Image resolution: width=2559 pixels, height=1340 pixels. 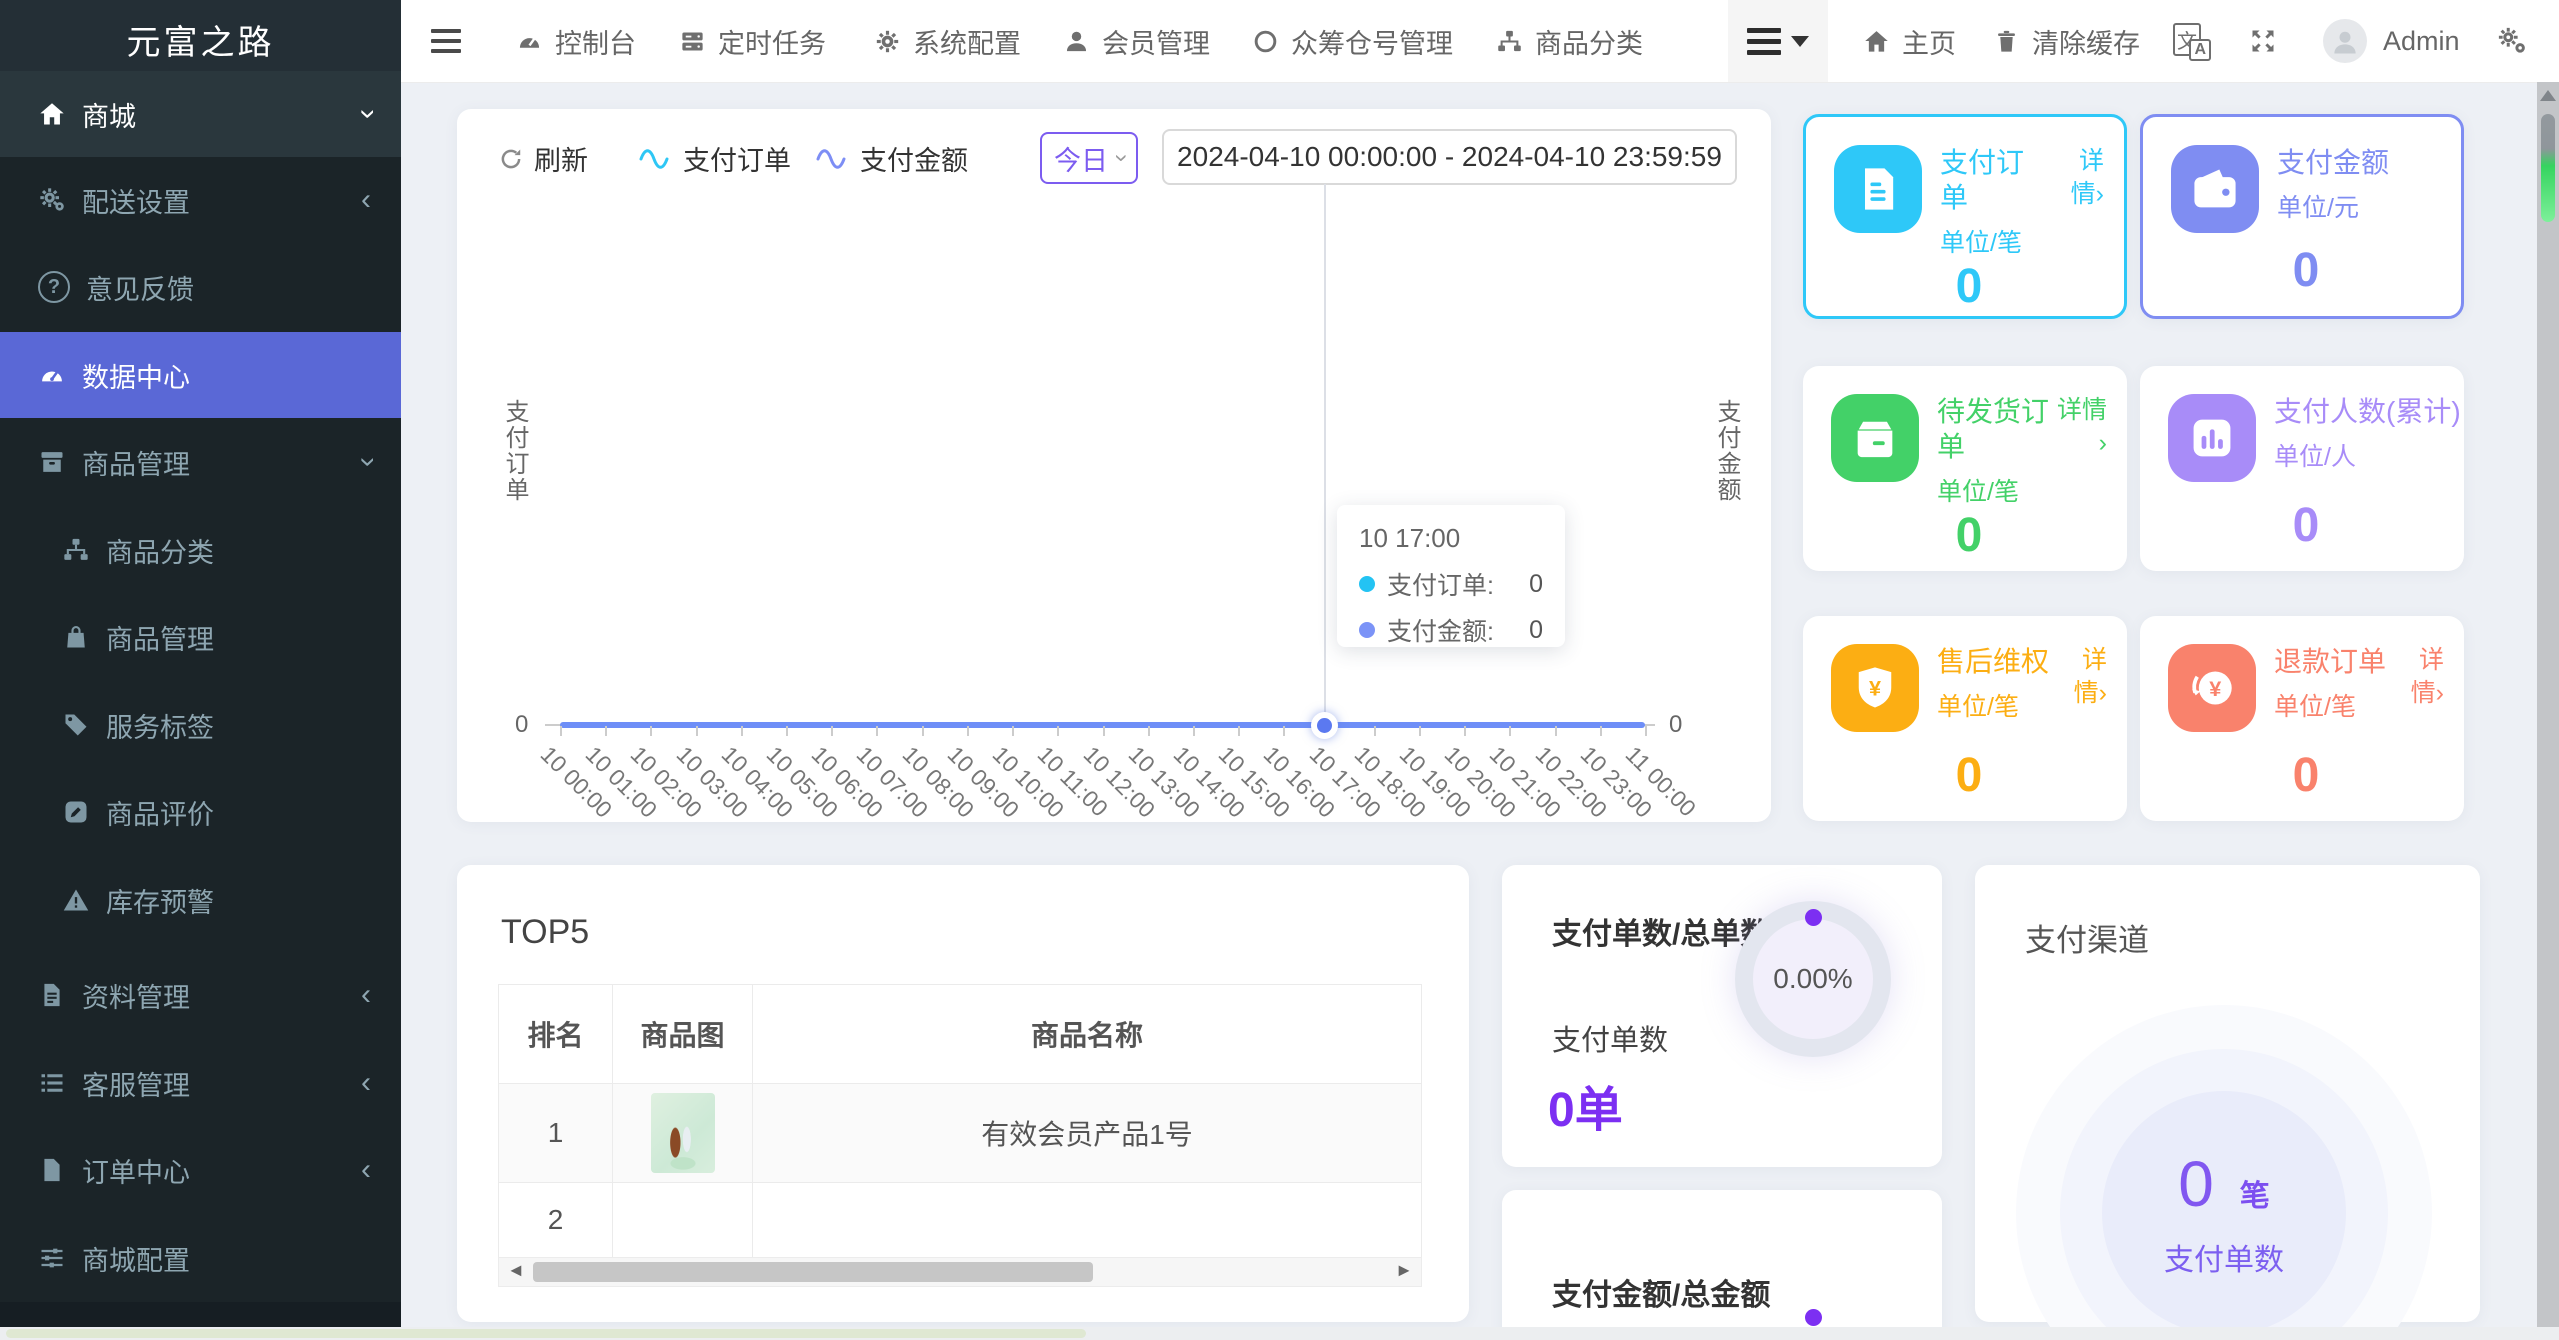 I want to click on fullscreen-icon, so click(x=2263, y=41).